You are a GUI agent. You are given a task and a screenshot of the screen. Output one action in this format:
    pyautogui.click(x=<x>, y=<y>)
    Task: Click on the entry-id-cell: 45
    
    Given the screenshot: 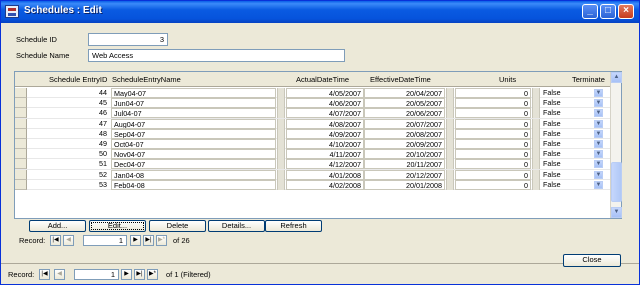 What is the action you would take?
    pyautogui.click(x=68, y=103)
    